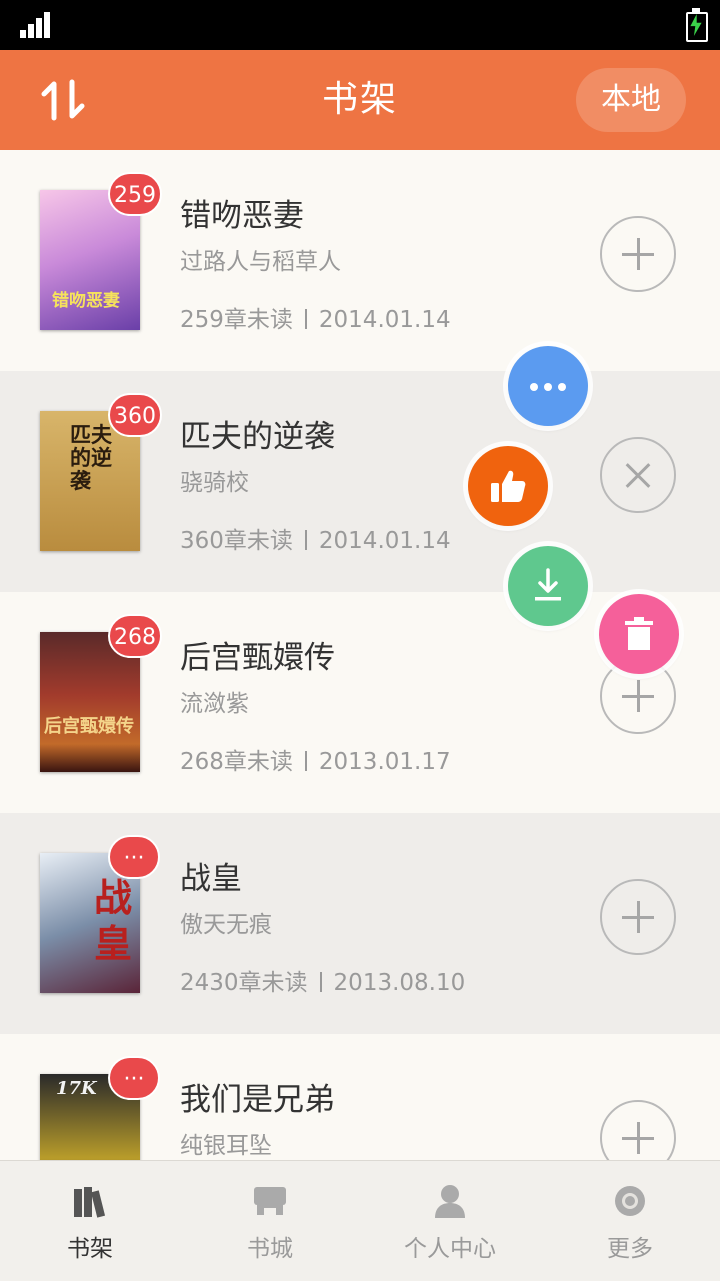 The width and height of the screenshot is (720, 1281). What do you see at coordinates (90, 1202) in the screenshot?
I see `bookshelf-icon` at bounding box center [90, 1202].